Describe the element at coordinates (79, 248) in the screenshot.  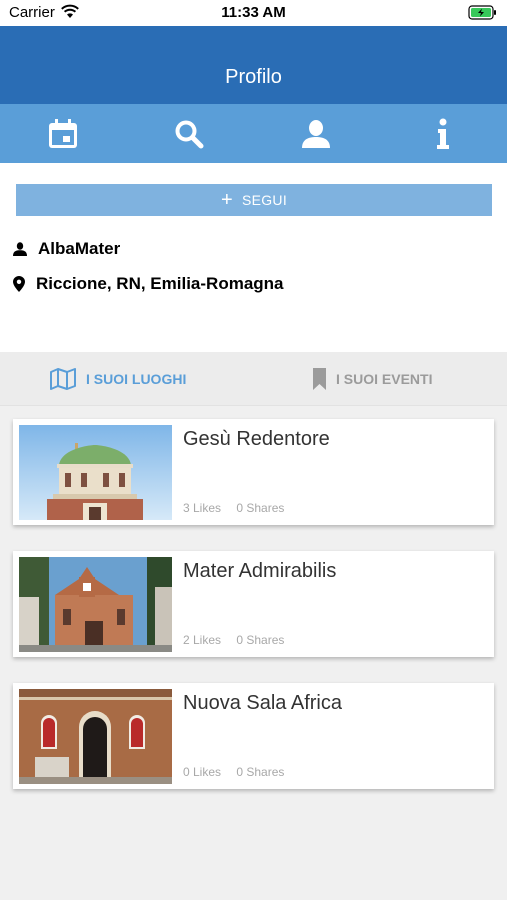
I see `username: AlbaMater` at that location.